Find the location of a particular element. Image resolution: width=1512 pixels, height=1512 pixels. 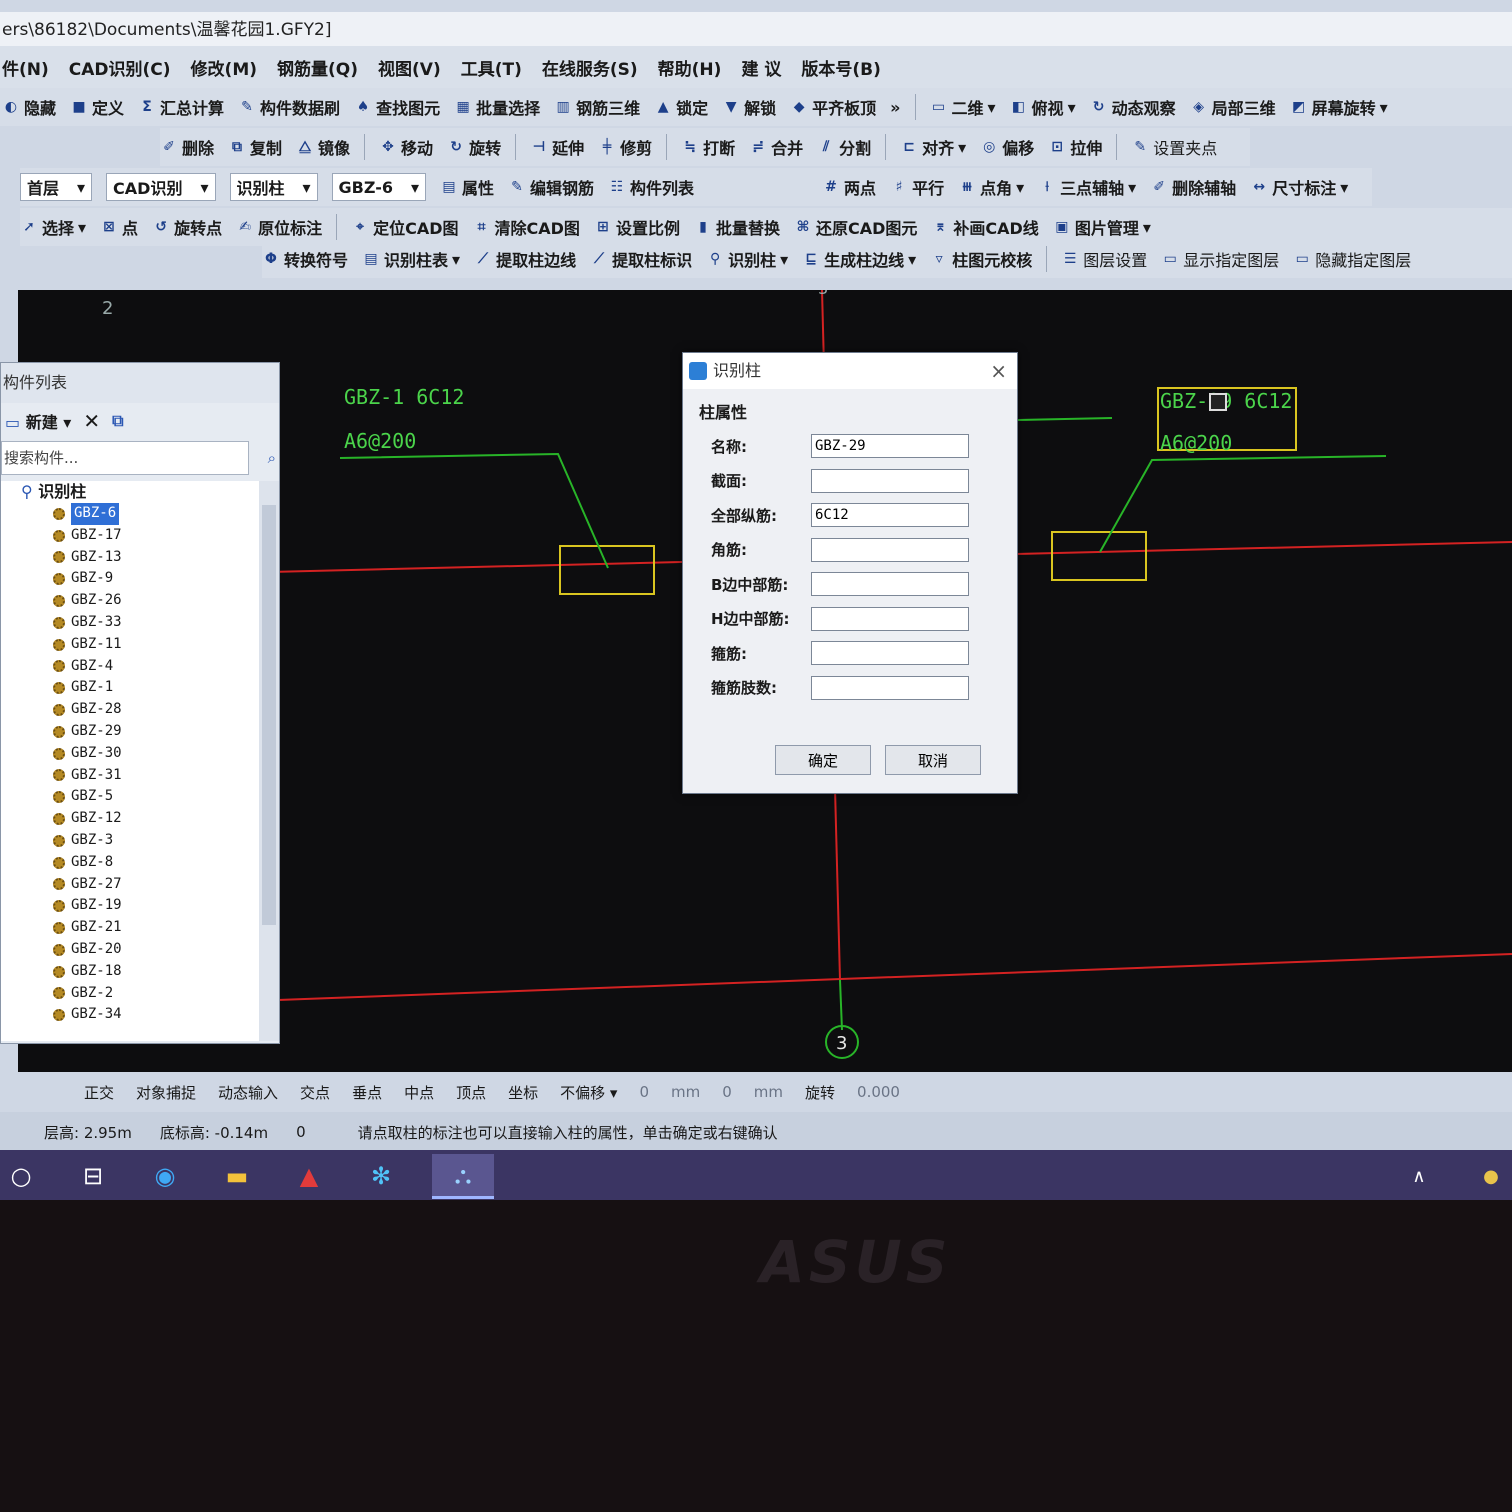

image-manager-button: ▣ 图片管理 ▾ is located at coordinates (1102, 227).